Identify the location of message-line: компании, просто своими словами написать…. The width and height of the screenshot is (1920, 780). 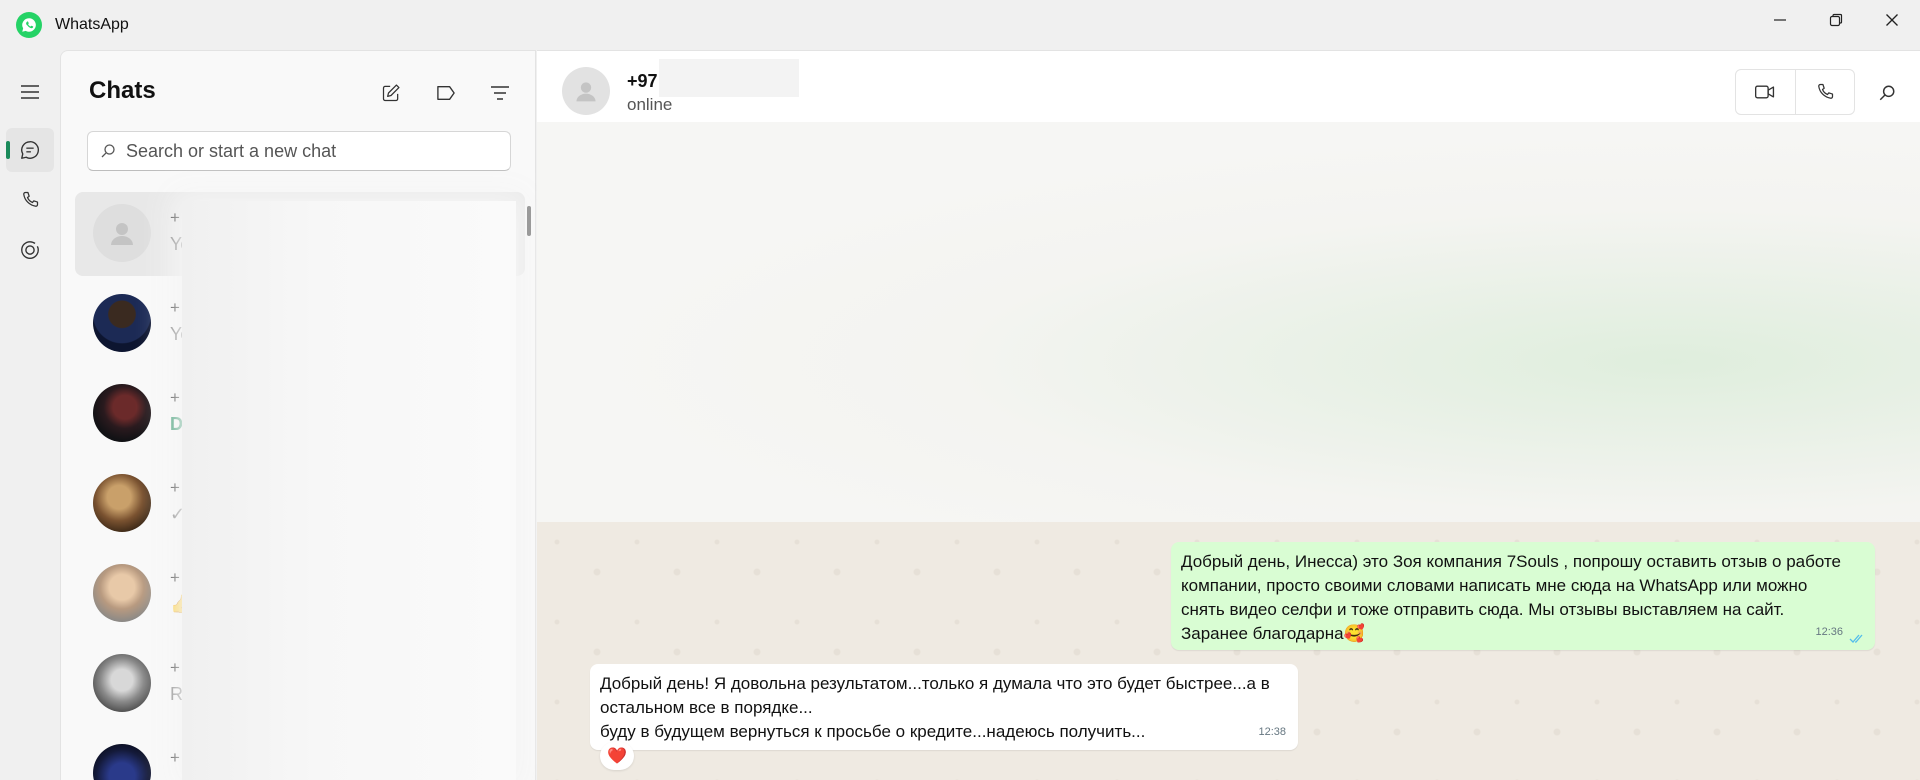
(1494, 585).